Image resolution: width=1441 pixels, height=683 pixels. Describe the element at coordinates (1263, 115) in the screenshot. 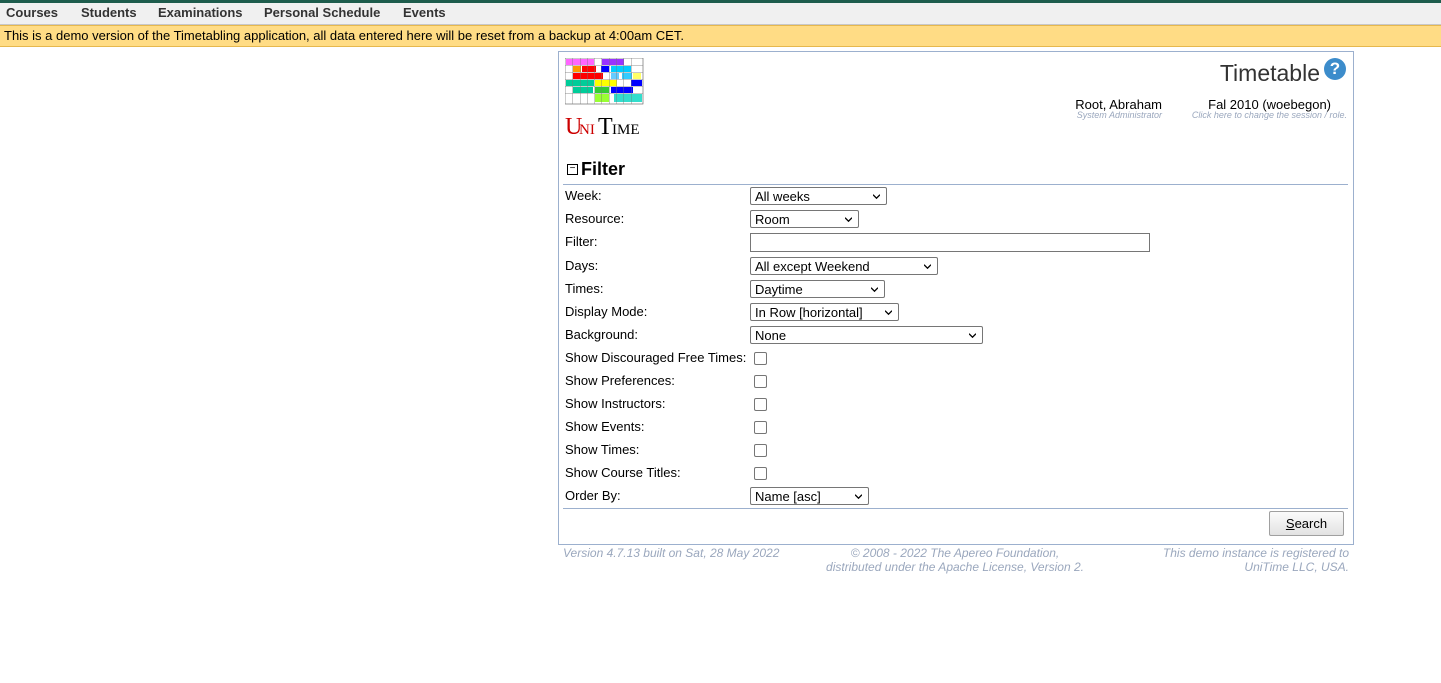

I see `session-hint: Click here to change the session / role.` at that location.